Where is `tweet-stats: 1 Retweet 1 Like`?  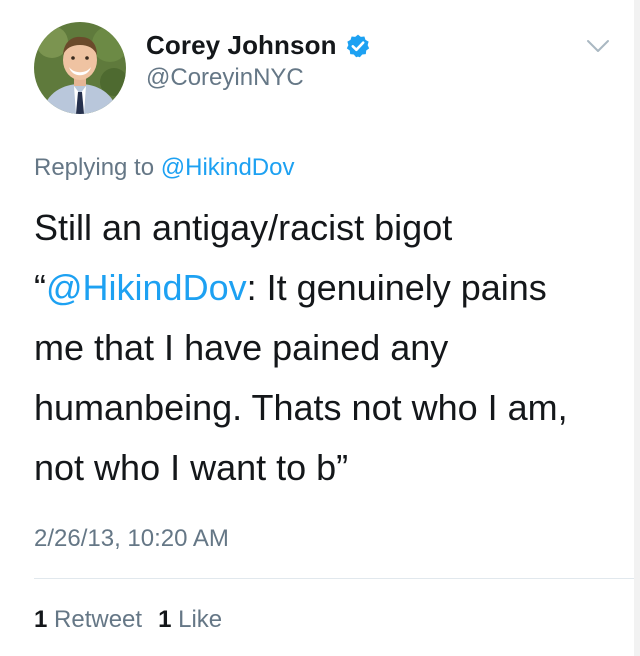 tweet-stats: 1 Retweet 1 Like is located at coordinates (136, 620).